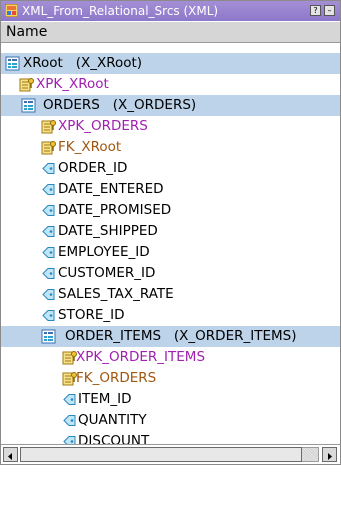 The height and width of the screenshot is (515, 341). Describe the element at coordinates (329, 10) in the screenshot. I see `minimize-button: –` at that location.